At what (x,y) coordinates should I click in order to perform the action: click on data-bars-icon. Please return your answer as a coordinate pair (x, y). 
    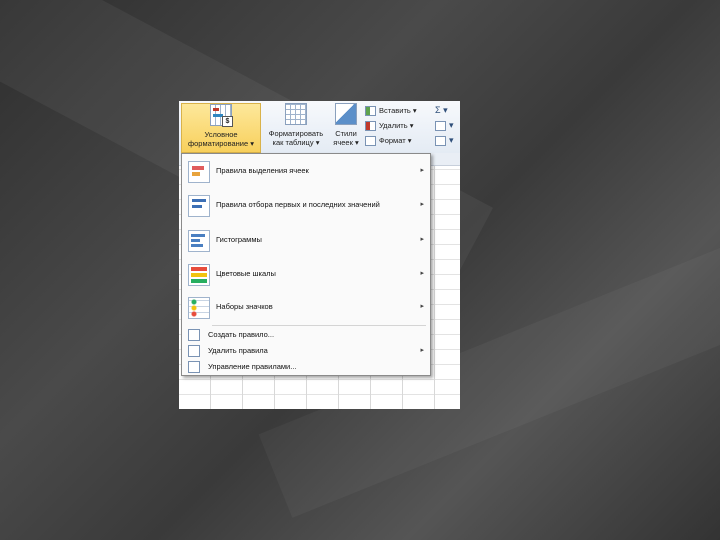
    Looking at the image, I should click on (199, 241).